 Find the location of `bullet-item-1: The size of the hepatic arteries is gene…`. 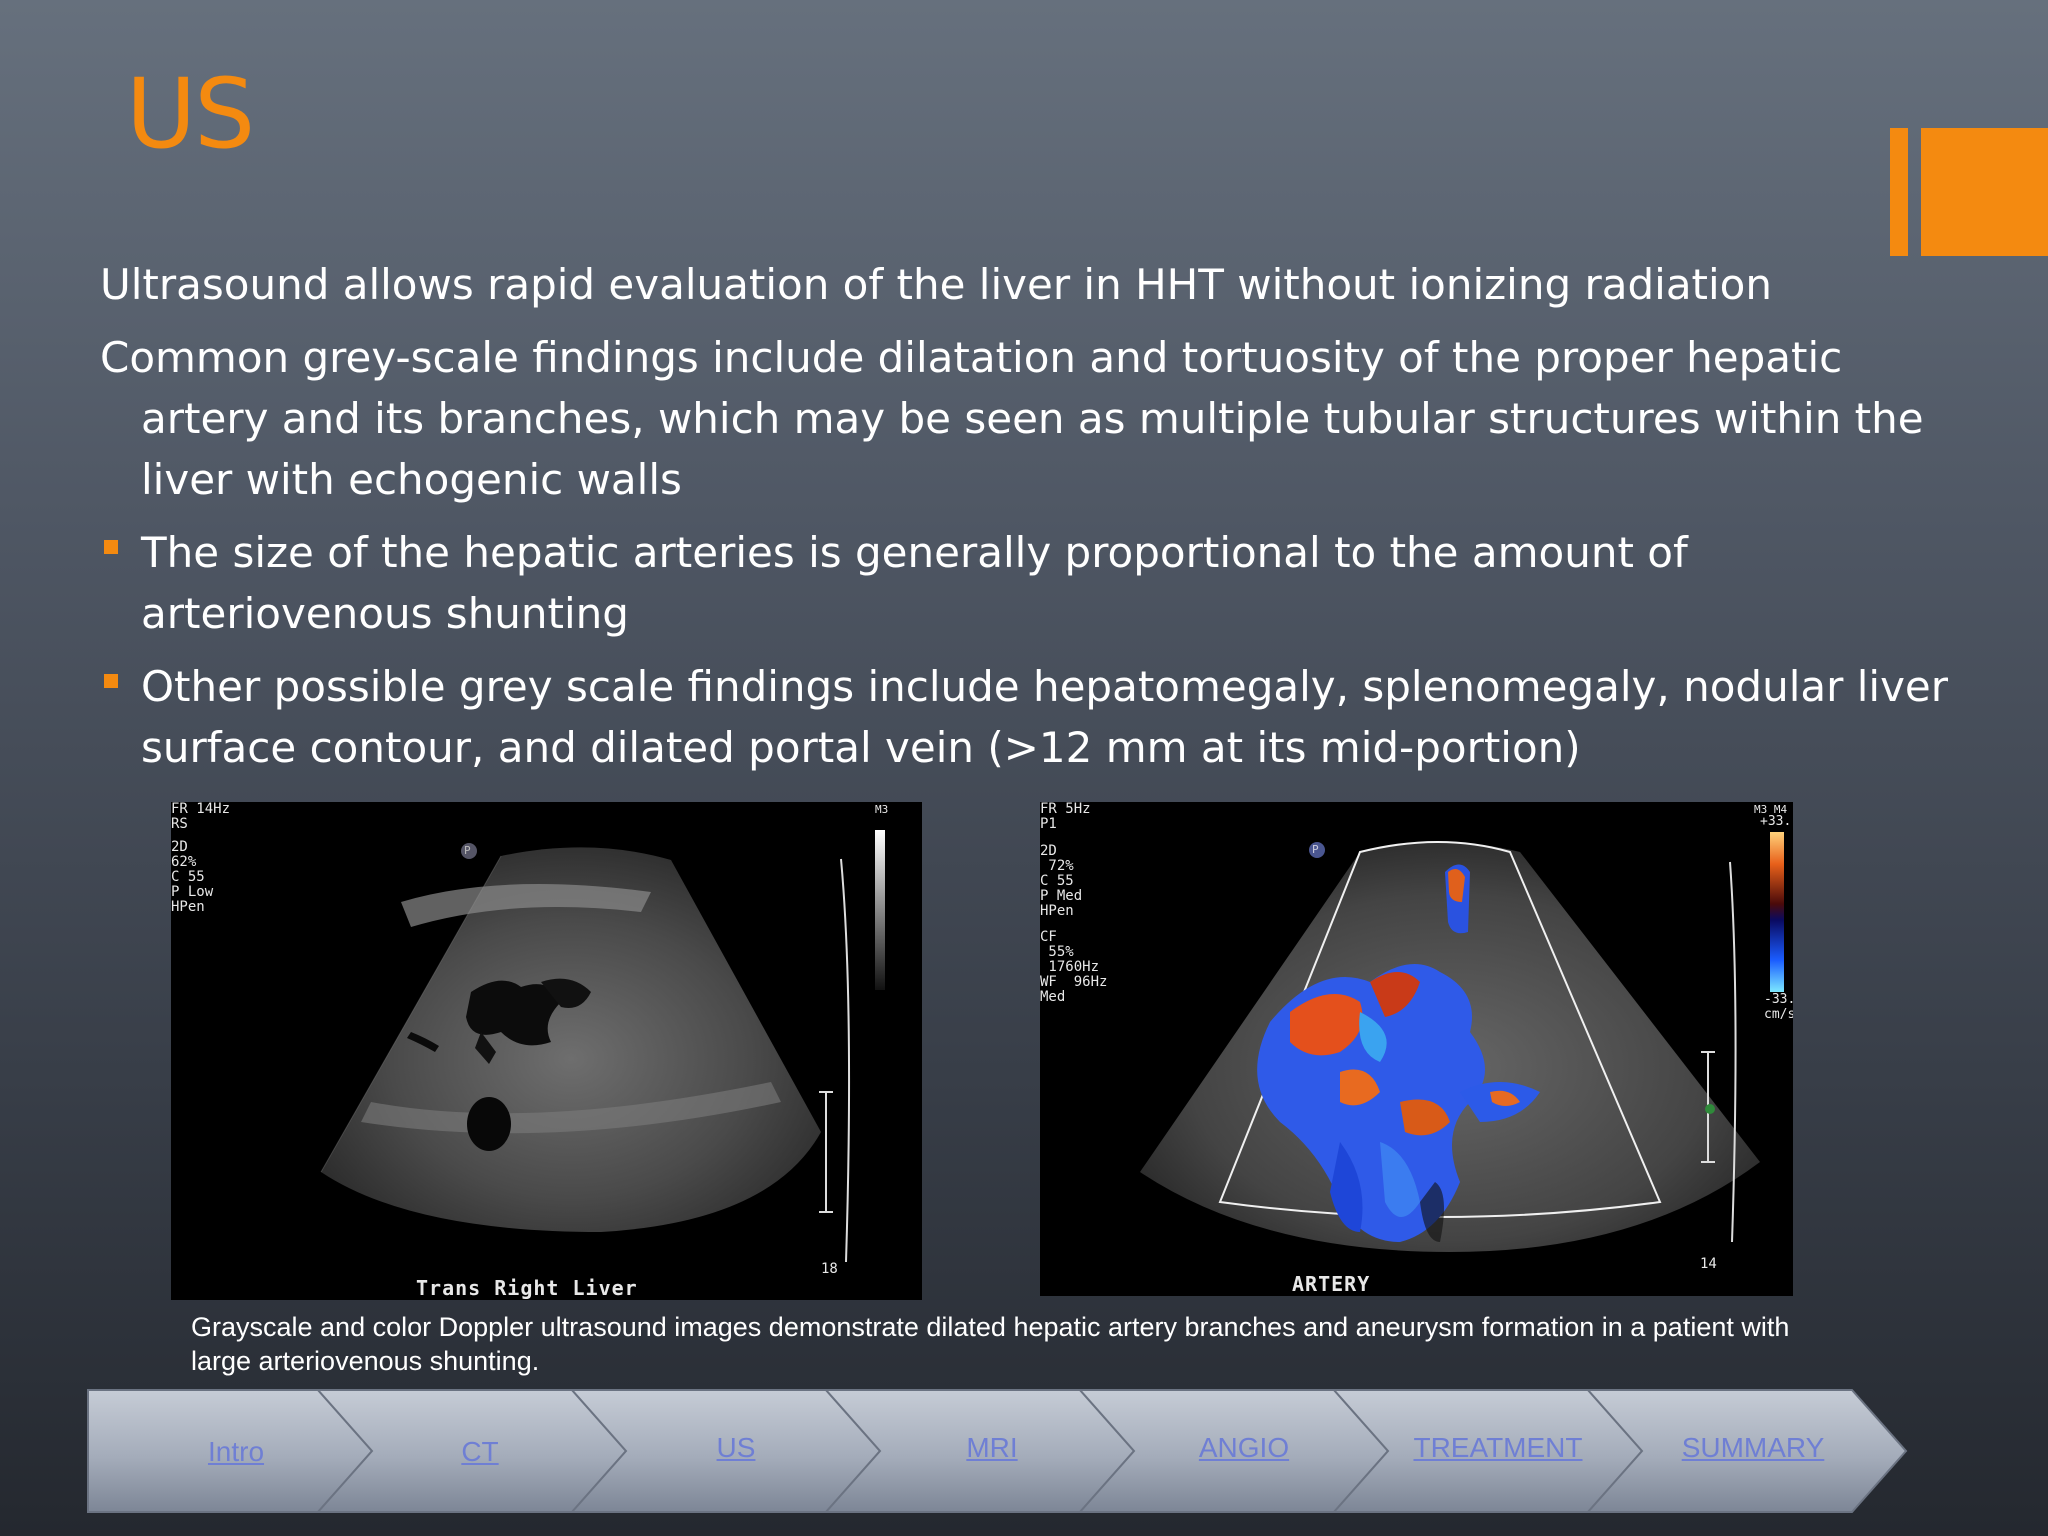

bullet-item-1: The size of the hepatic arteries is gene… is located at coordinates (1025, 583).